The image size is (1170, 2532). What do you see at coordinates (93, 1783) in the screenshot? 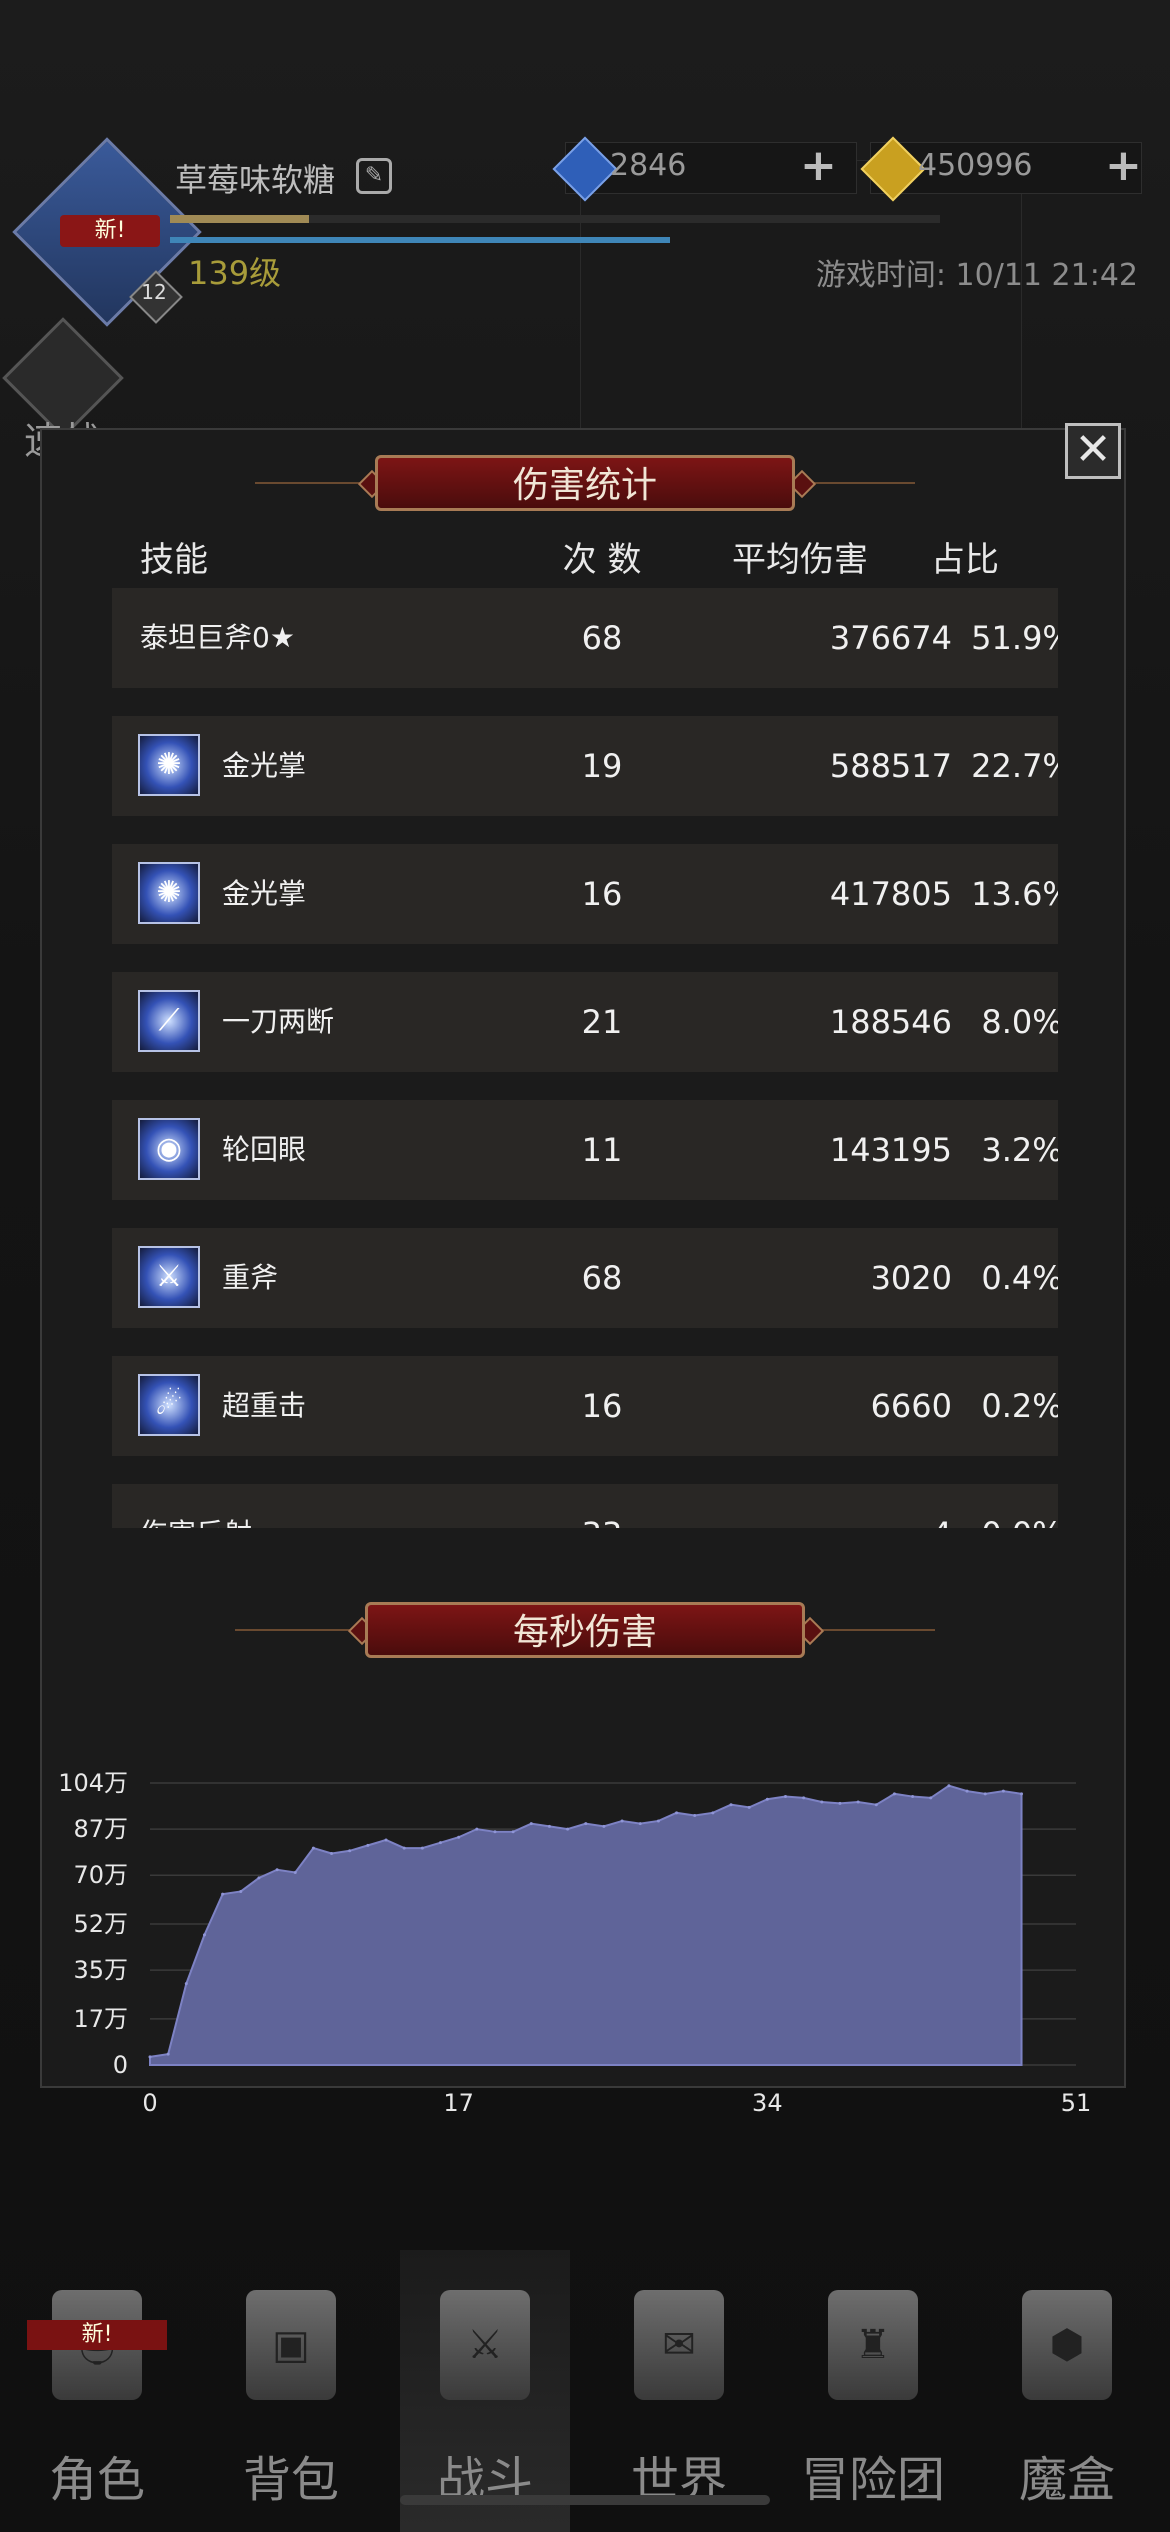
I see `y-tick-label: 104万` at bounding box center [93, 1783].